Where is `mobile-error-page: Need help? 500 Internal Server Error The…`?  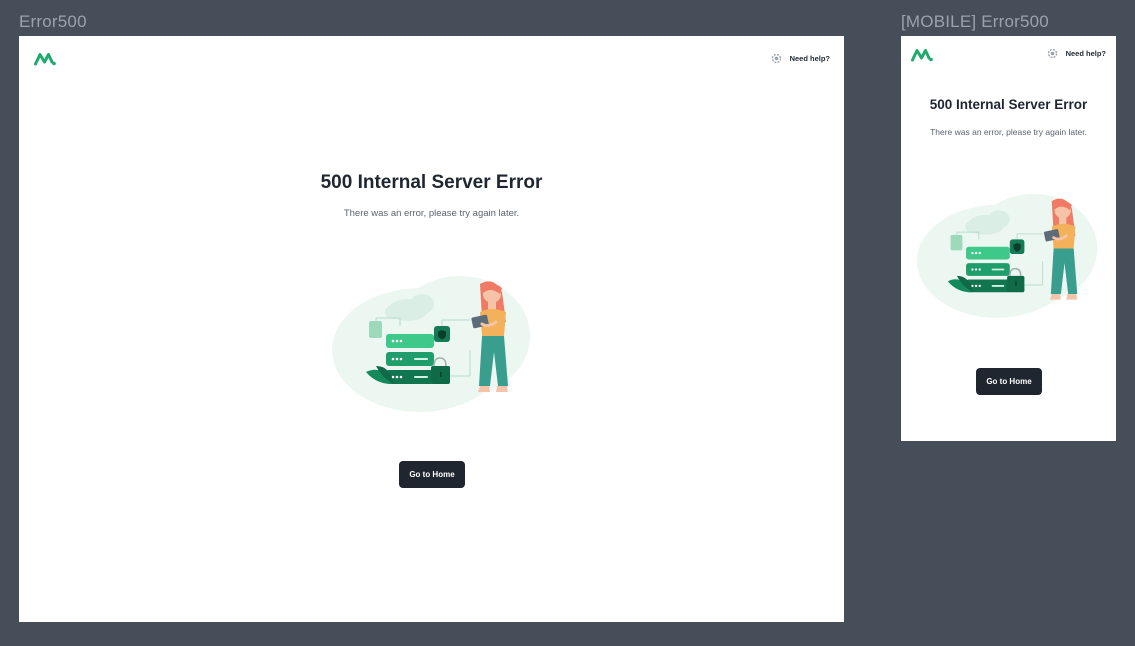 mobile-error-page: Need help? 500 Internal Server Error The… is located at coordinates (1008, 238).